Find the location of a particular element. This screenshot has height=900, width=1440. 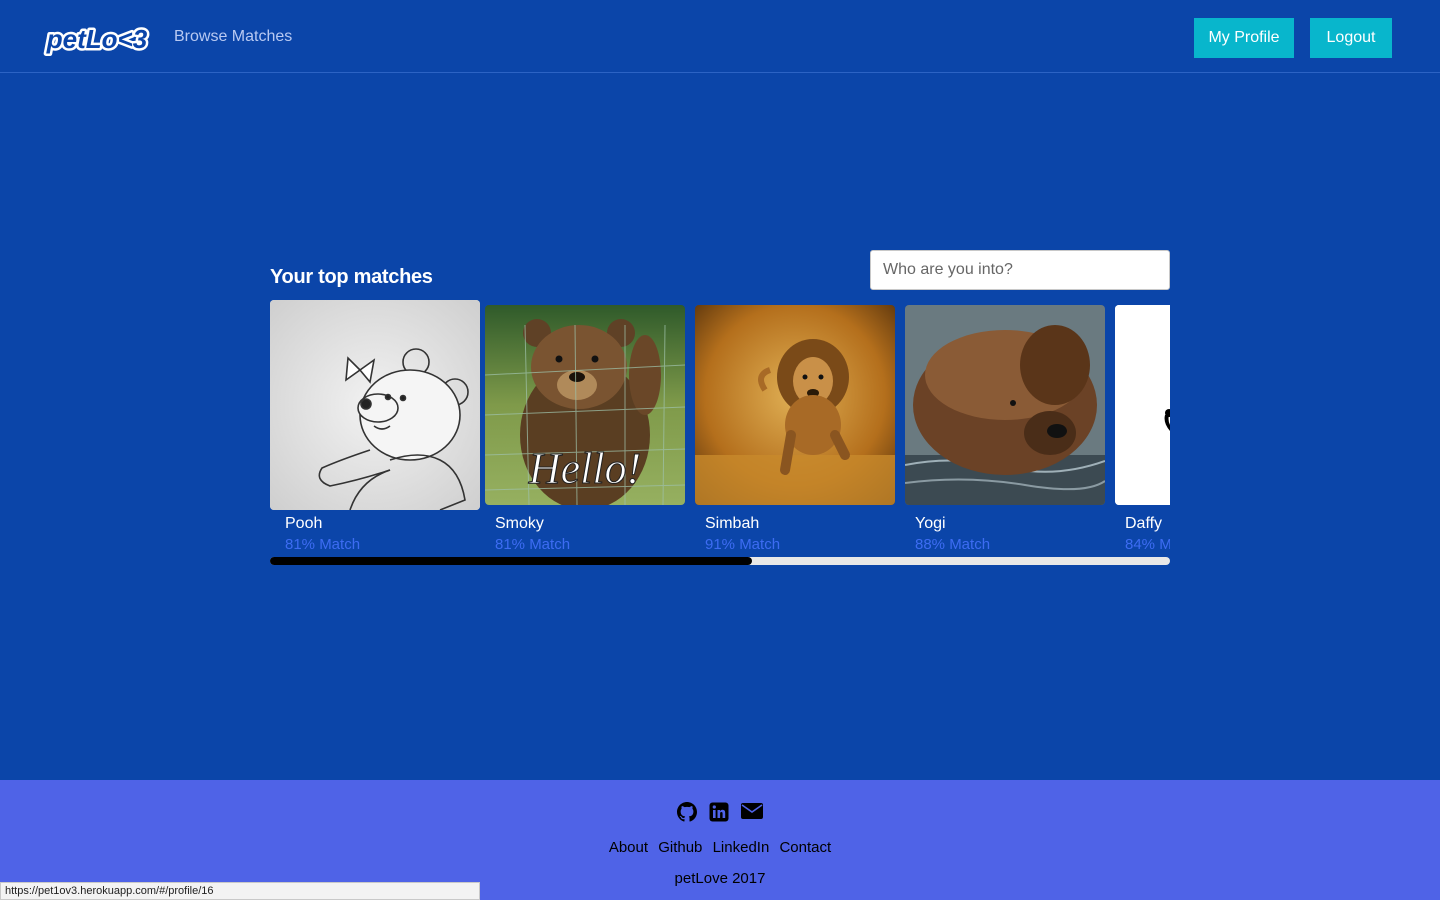

github-icon is located at coordinates (687, 812).